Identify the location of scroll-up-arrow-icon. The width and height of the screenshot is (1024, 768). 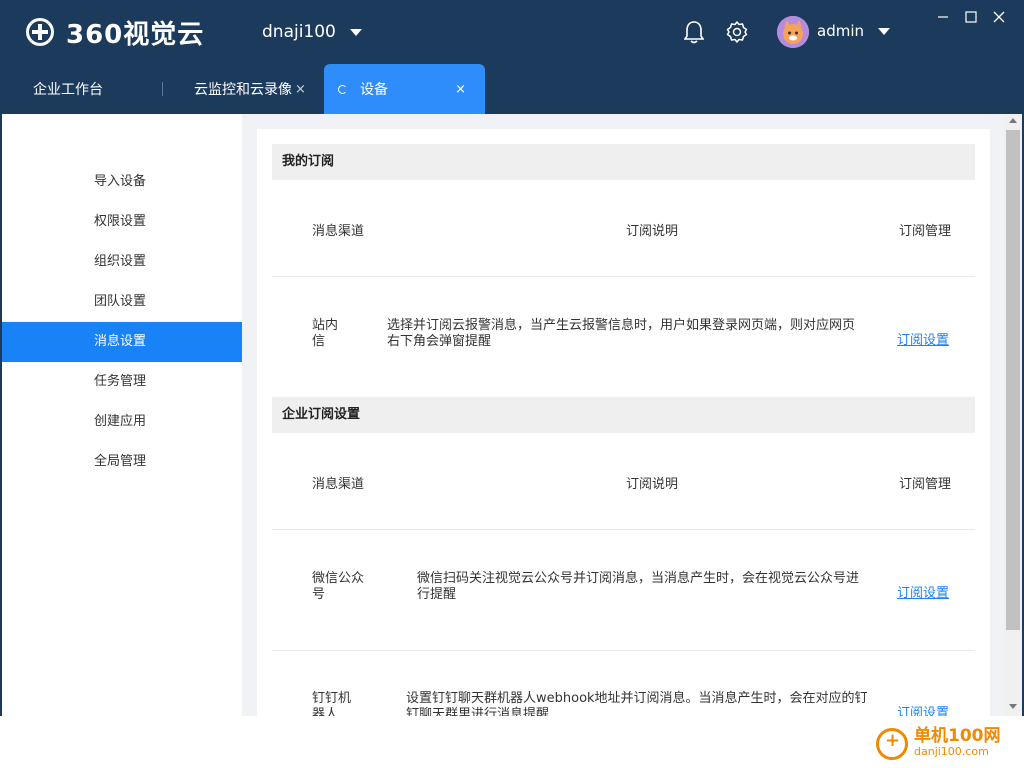
(1013, 120).